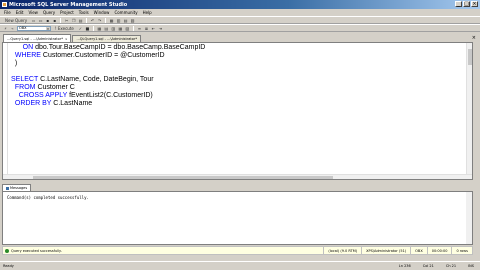 This screenshot has height=270, width=480. I want to click on editor-vertical-scrollbar, so click(469, 111).